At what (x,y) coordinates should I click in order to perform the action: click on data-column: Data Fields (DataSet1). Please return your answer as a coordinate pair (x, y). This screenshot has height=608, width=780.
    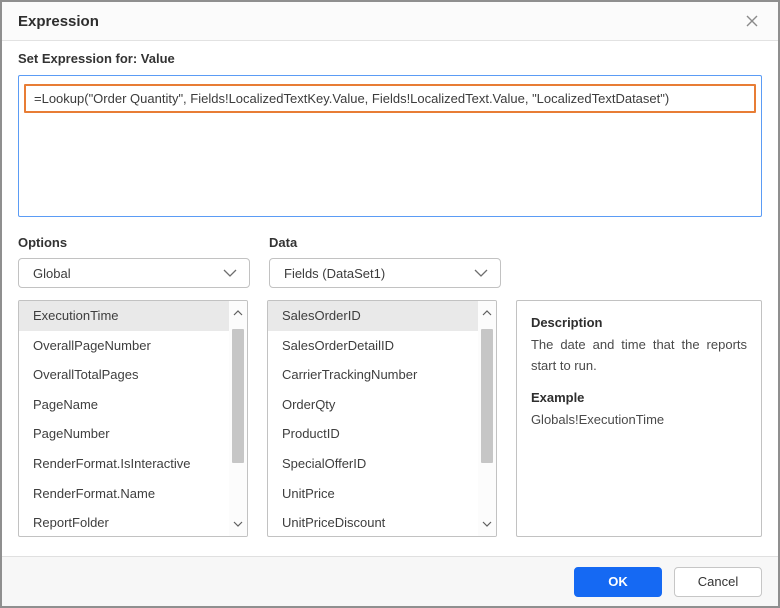
    Looking at the image, I should click on (385, 261).